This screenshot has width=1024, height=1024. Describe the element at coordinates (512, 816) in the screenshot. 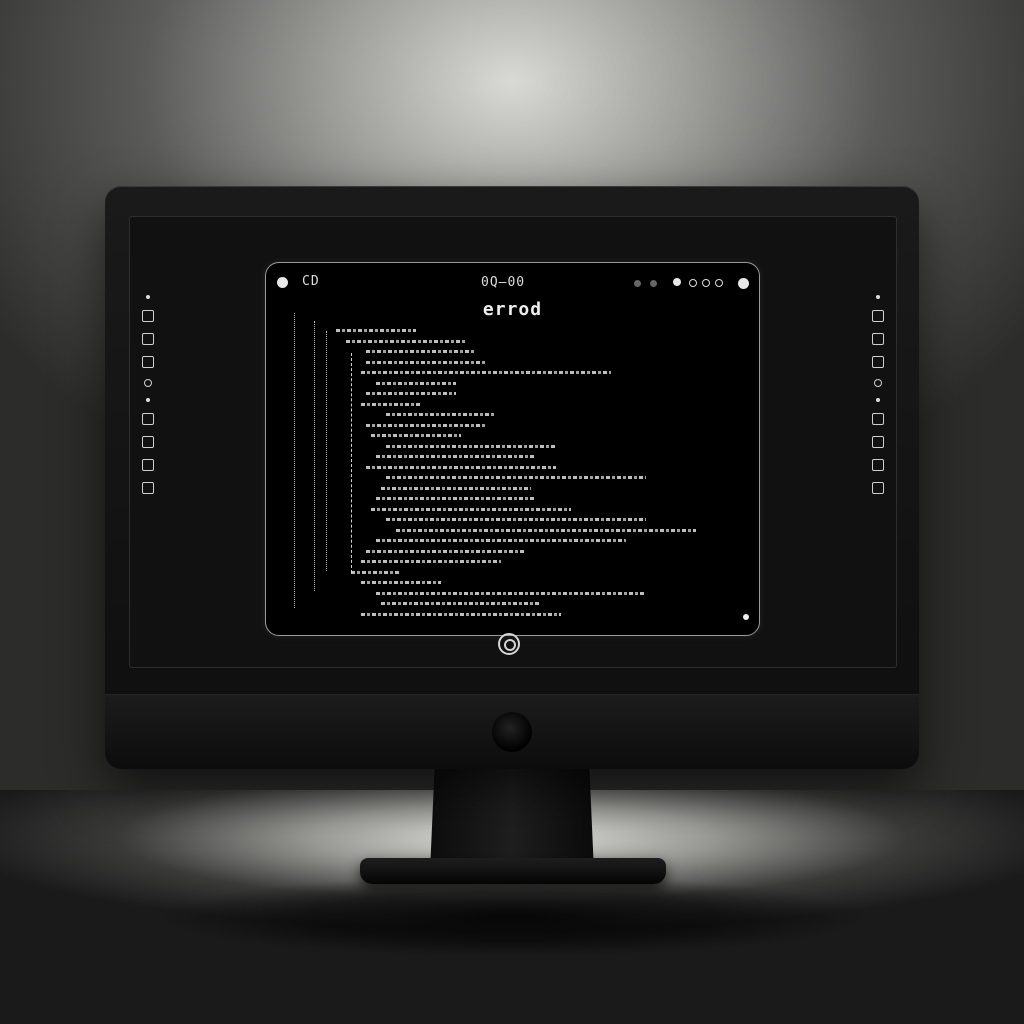

I see `monitor-stand-neck` at that location.